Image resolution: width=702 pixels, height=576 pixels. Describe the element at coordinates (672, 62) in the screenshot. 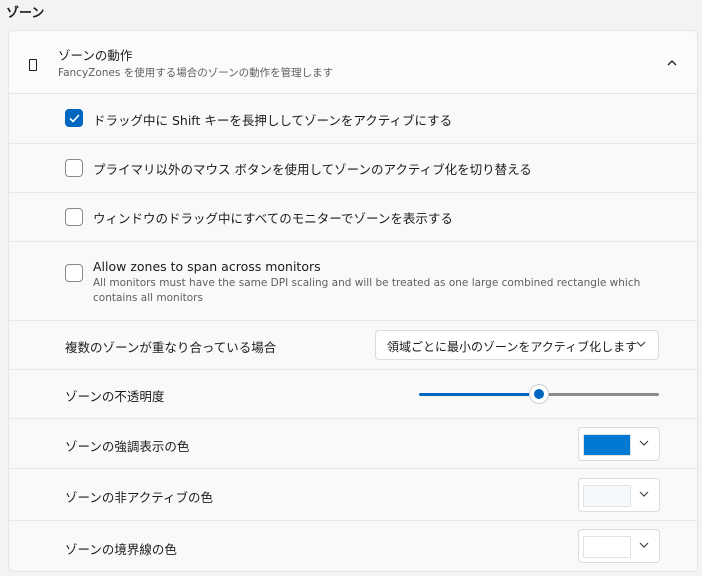

I see `chevron-up-icon` at that location.